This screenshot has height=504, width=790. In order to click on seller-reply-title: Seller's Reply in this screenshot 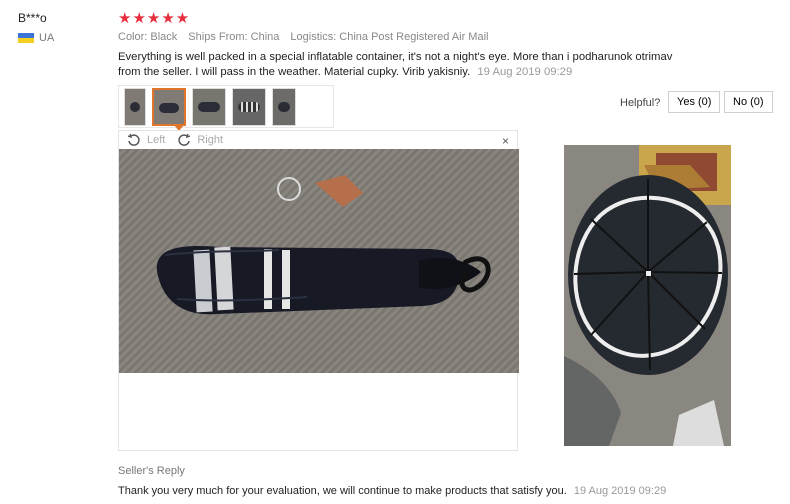, I will do `click(151, 471)`.